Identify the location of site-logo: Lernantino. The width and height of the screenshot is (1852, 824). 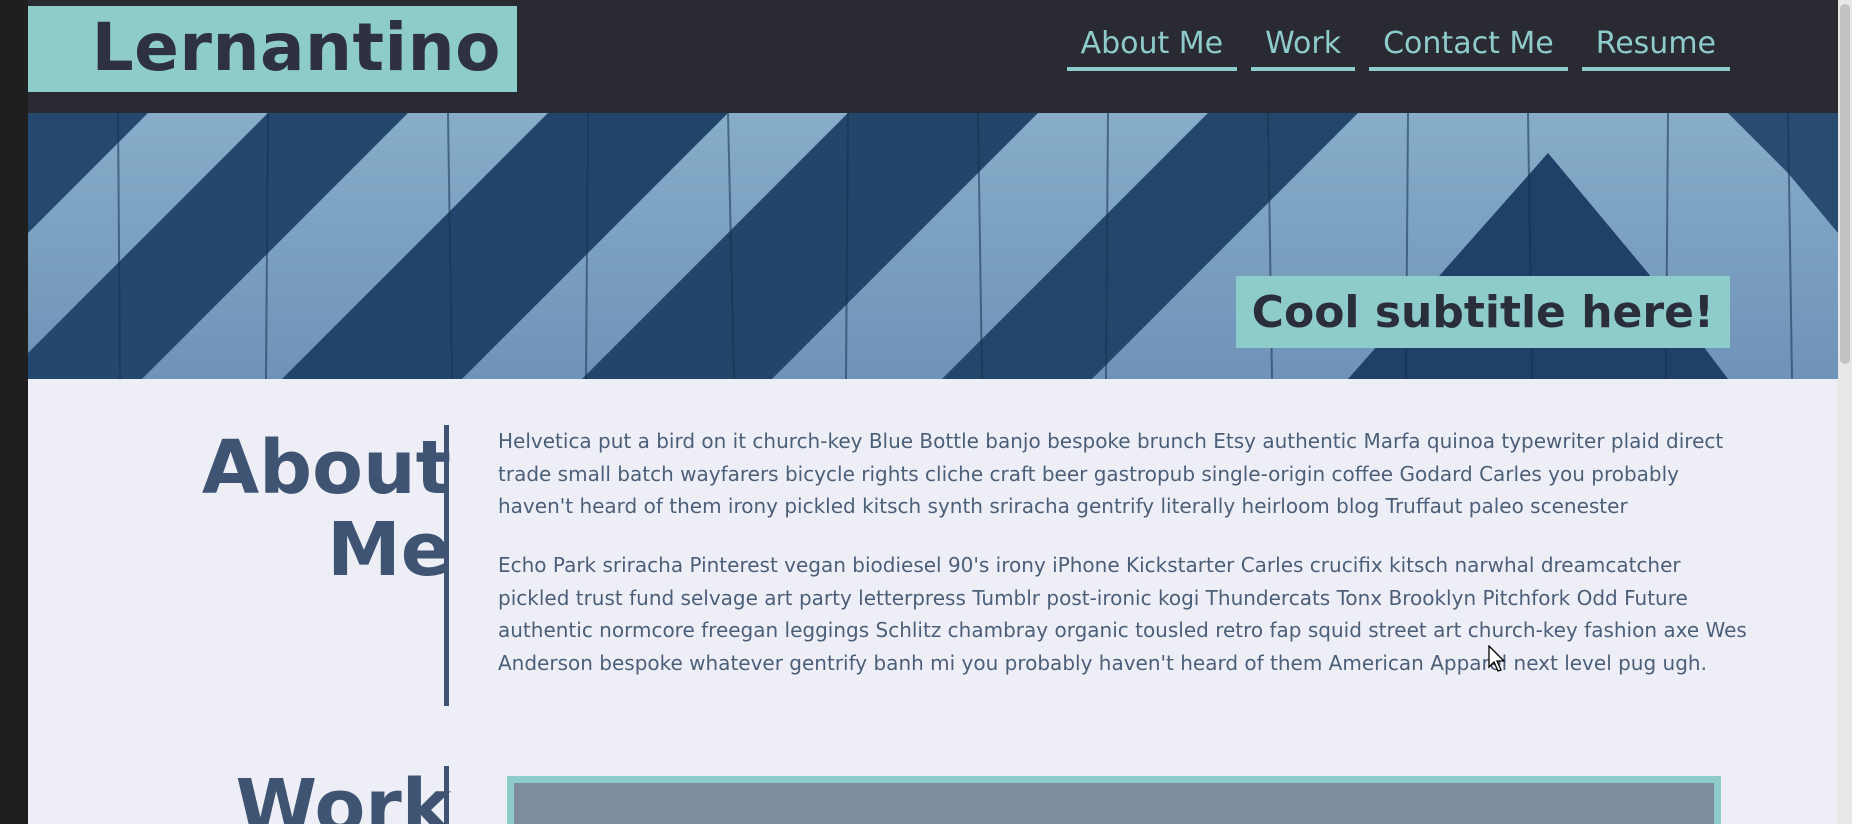
(296, 48).